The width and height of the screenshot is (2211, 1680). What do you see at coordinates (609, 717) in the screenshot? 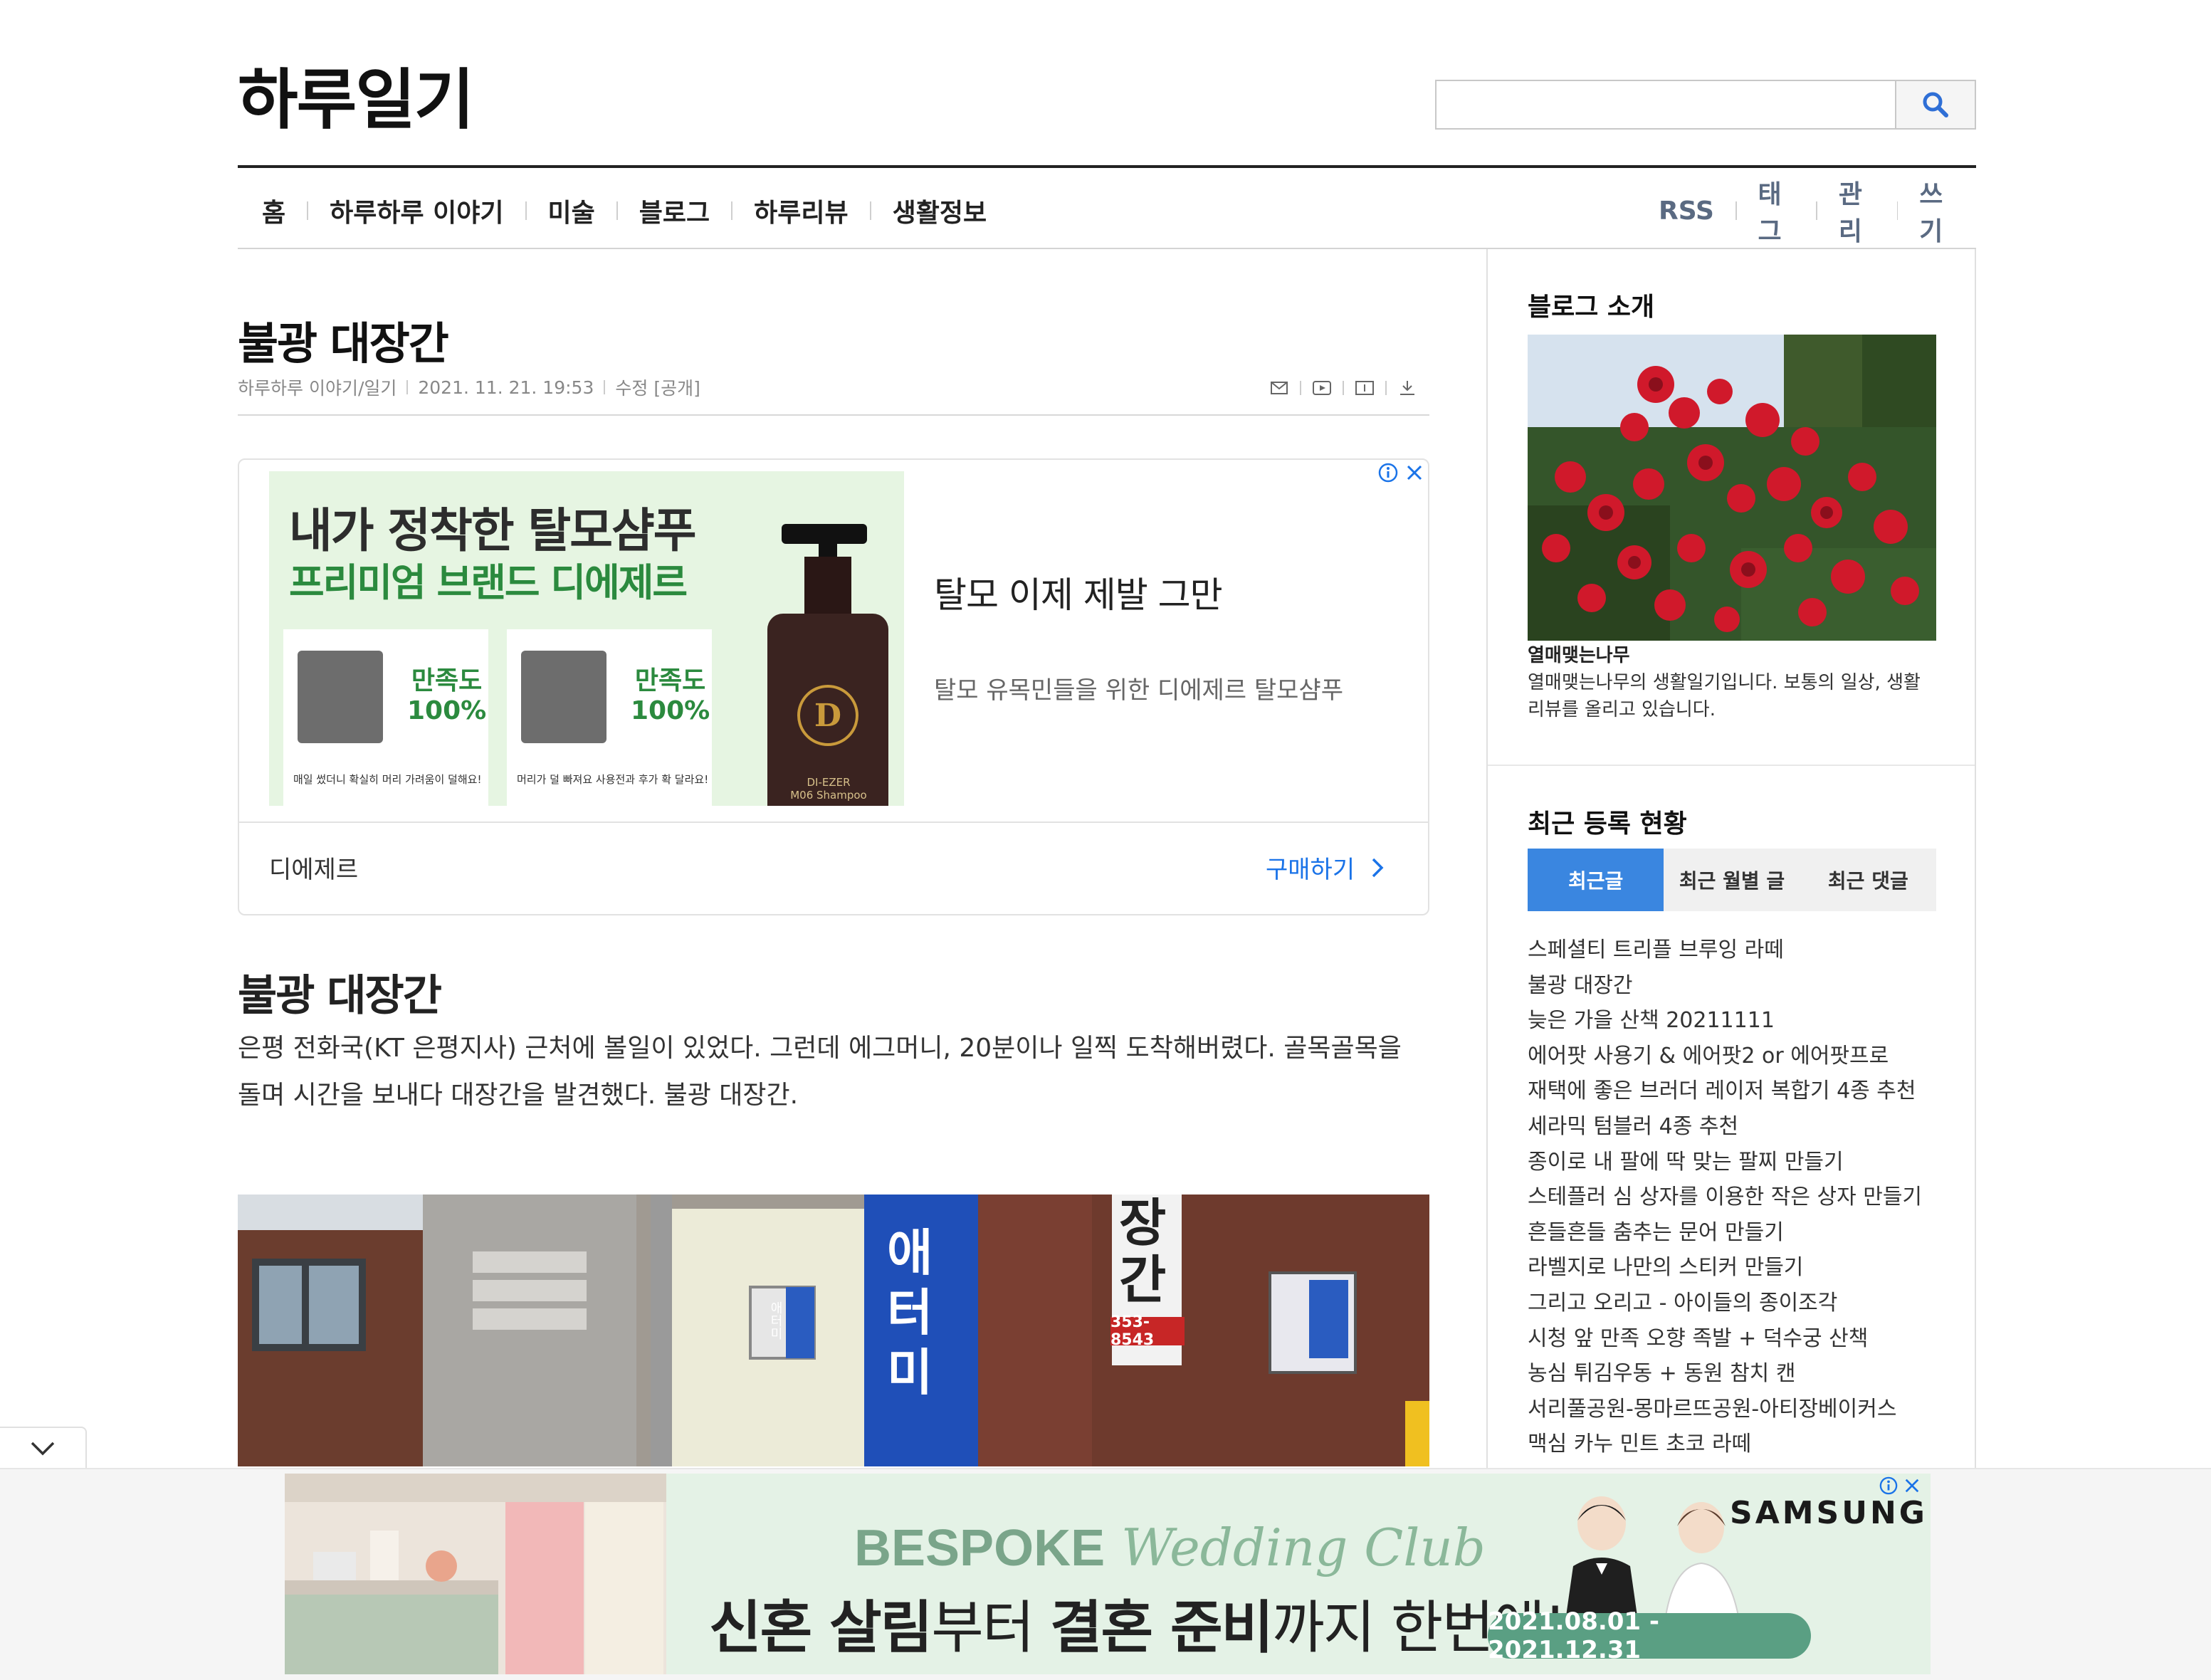
I see `ad-review-thumb: 만족도 100% 머리가 덜 빠져요 사용전과 후가 확 달라요!` at bounding box center [609, 717].